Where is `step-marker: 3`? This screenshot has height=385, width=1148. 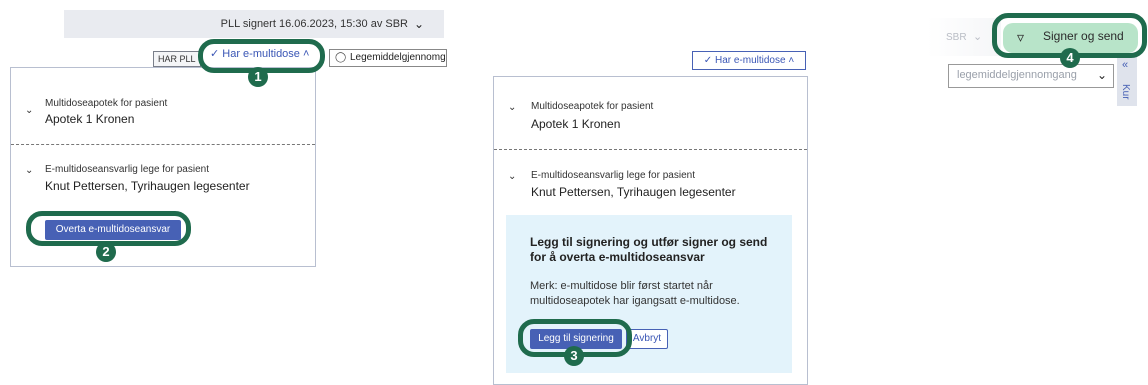
step-marker: 3 is located at coordinates (574, 356).